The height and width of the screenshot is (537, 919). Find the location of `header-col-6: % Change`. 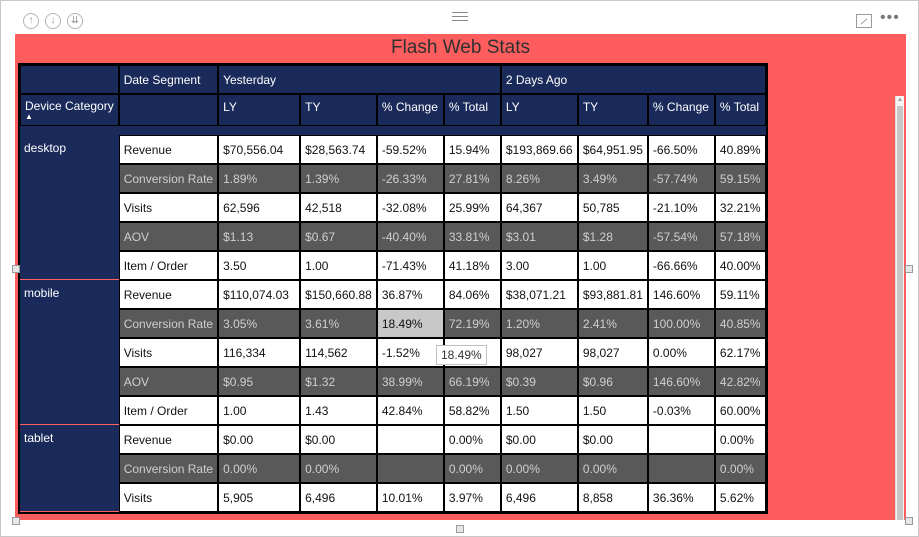

header-col-6: % Change is located at coordinates (681, 110).